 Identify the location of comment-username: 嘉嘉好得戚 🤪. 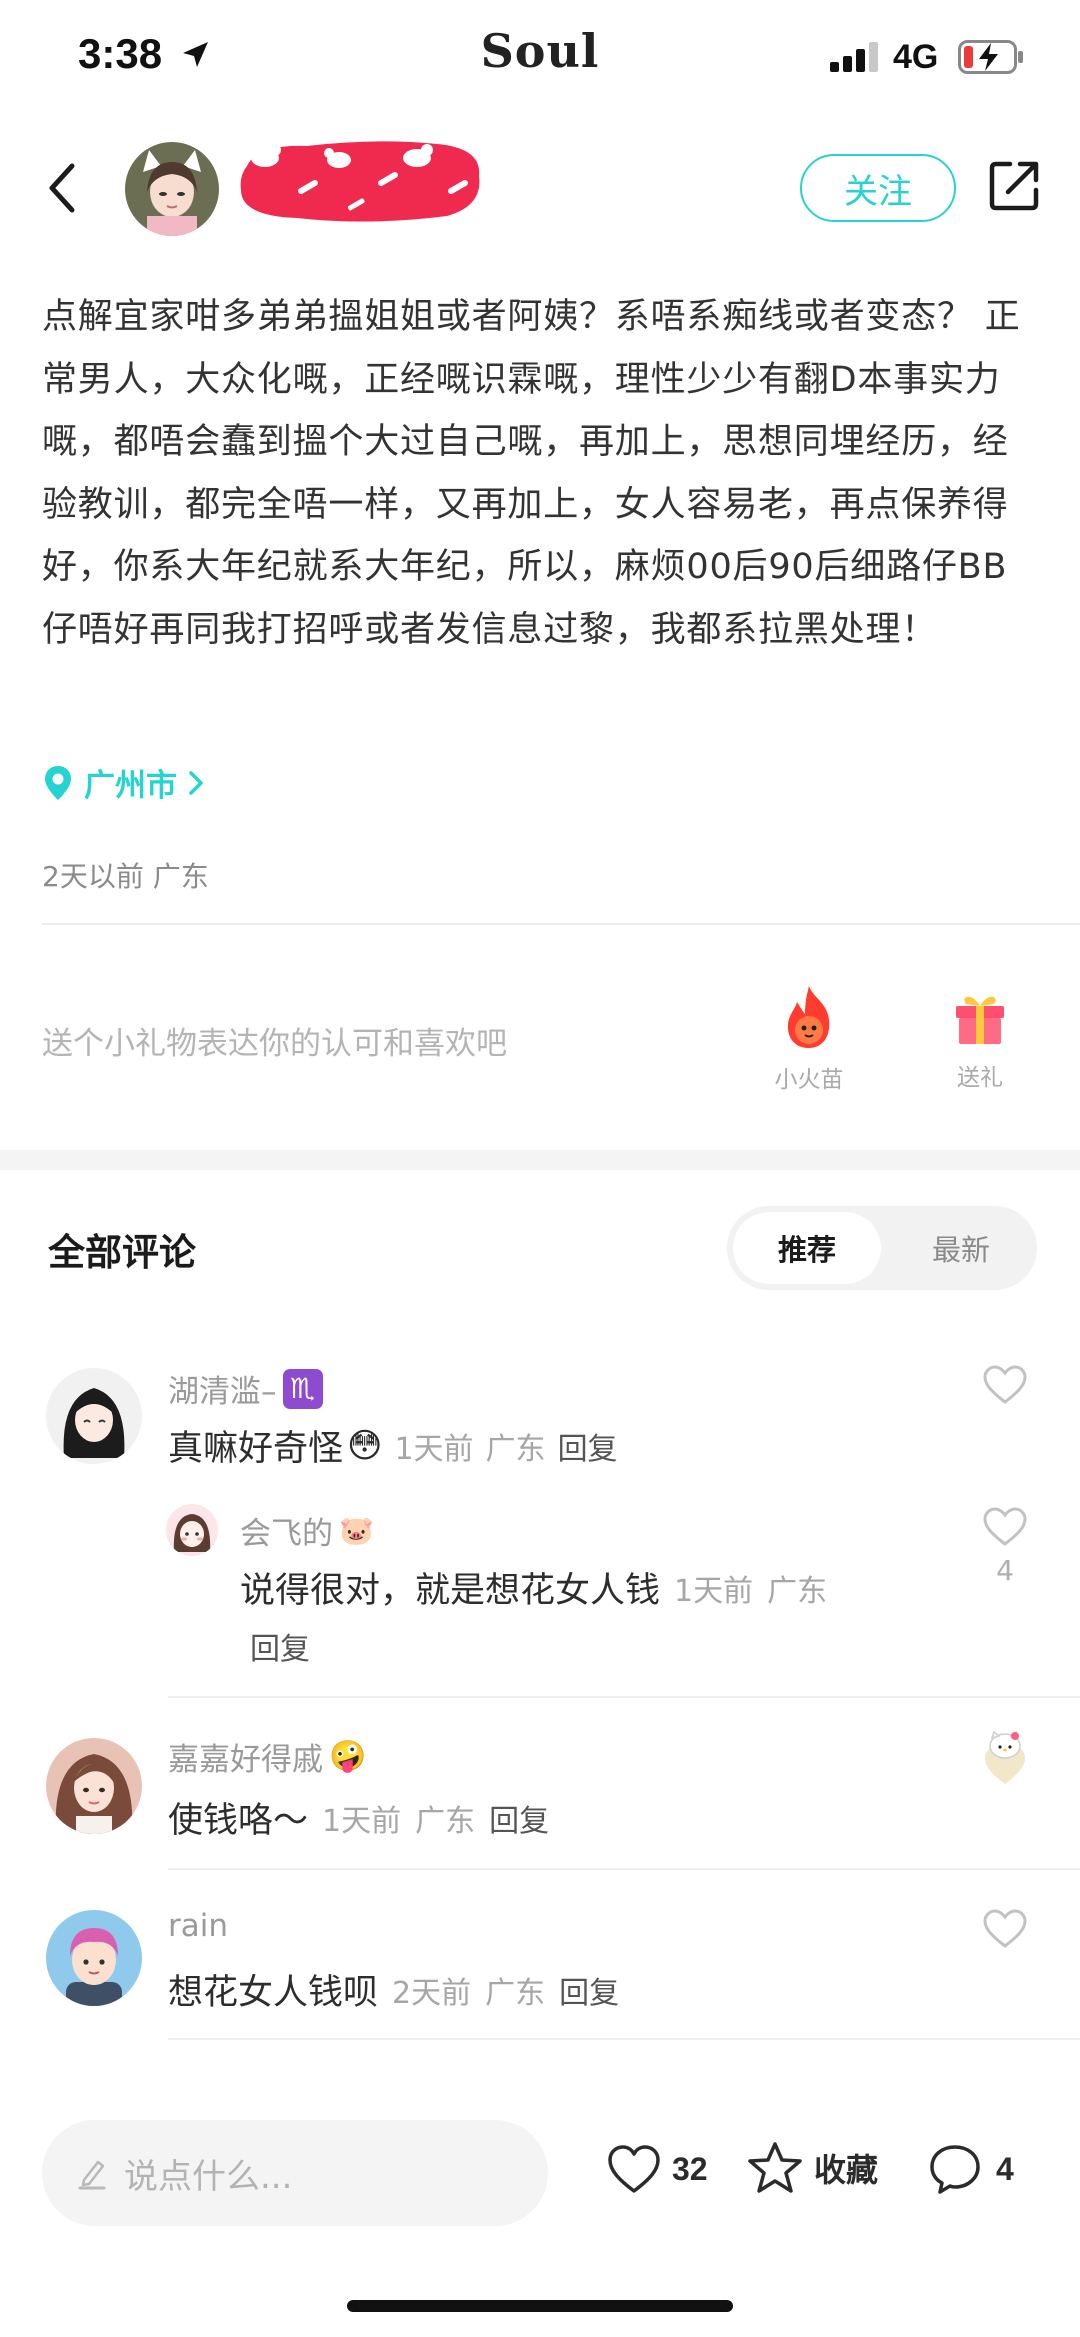
(267, 1756).